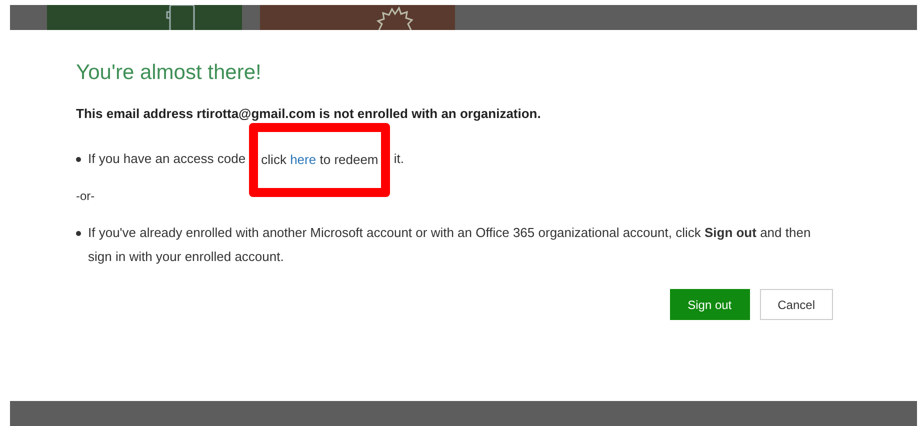 Image resolution: width=922 pixels, height=426 pixels. Describe the element at coordinates (796, 304) in the screenshot. I see `cancel-button: Cancel` at that location.